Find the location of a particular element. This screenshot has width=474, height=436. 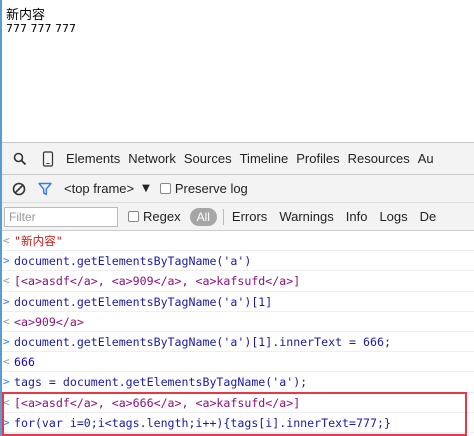

device-mode-icon is located at coordinates (48, 159).